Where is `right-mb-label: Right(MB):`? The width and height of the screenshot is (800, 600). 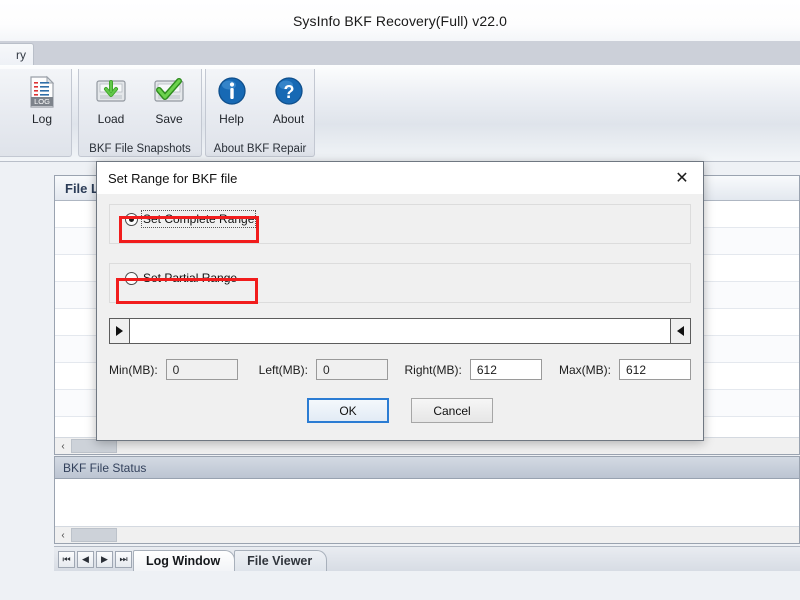 right-mb-label: Right(MB): is located at coordinates (433, 369).